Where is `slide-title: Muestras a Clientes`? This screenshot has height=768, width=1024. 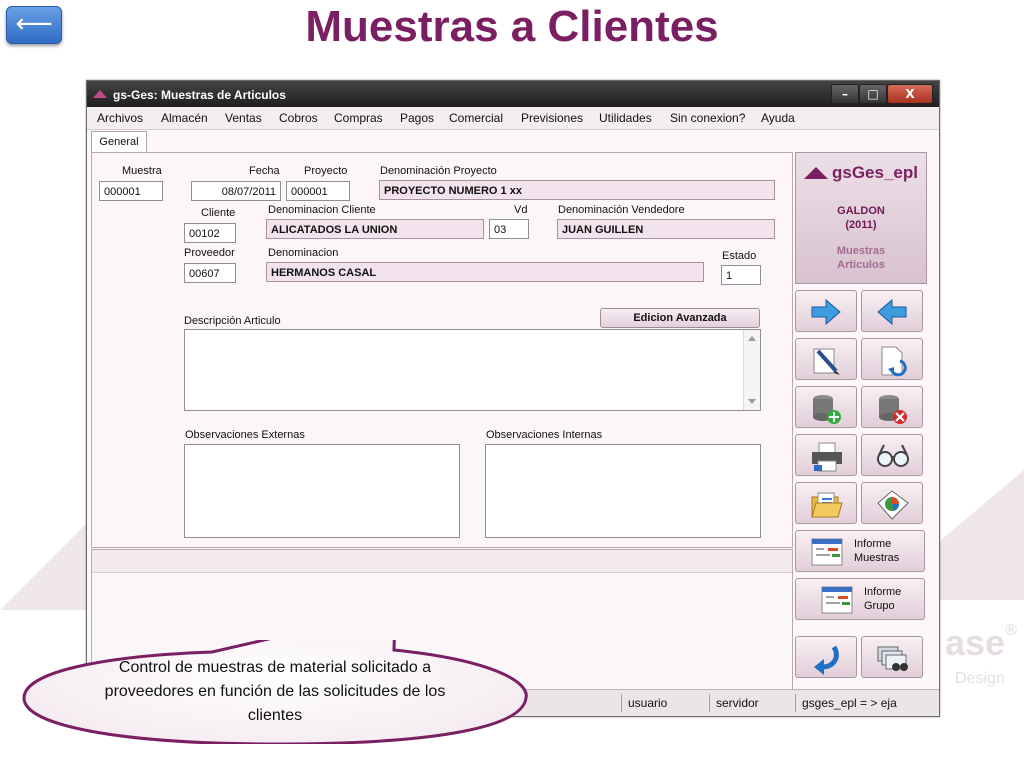
slide-title: Muestras a Clientes is located at coordinates (512, 26).